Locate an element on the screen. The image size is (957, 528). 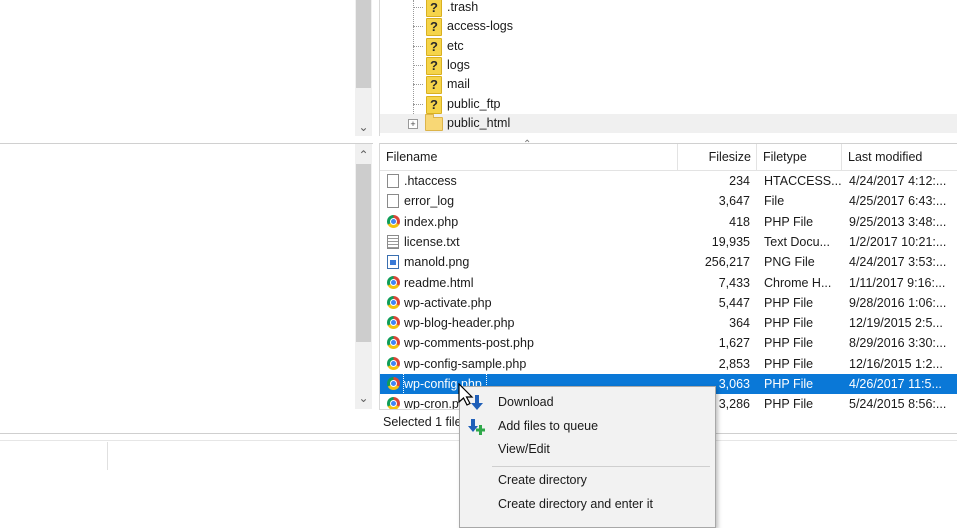
file-name: license.txt is located at coordinates (432, 241).